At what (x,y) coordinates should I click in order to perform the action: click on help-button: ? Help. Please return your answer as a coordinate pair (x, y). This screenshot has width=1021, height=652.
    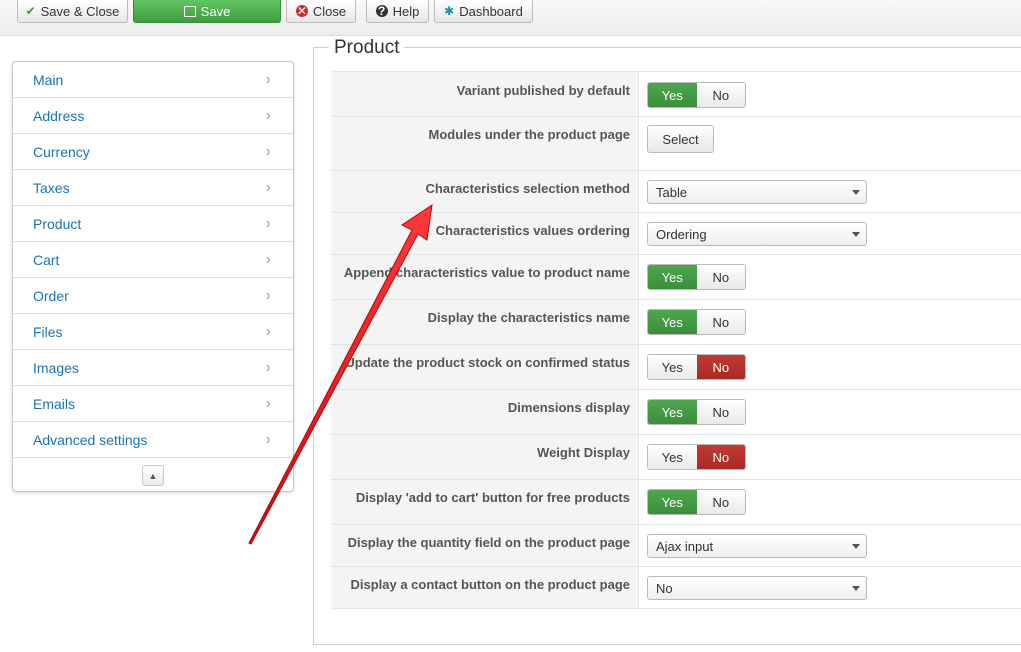
    Looking at the image, I should click on (397, 11).